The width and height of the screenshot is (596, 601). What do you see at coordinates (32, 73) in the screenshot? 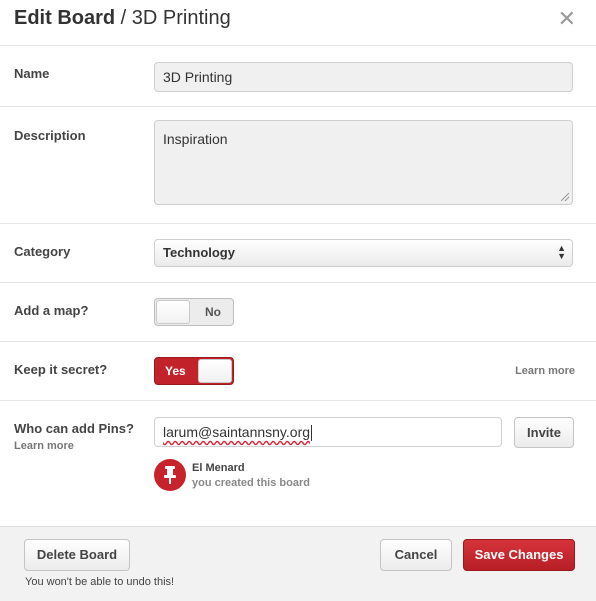
I see `name-label: Name` at bounding box center [32, 73].